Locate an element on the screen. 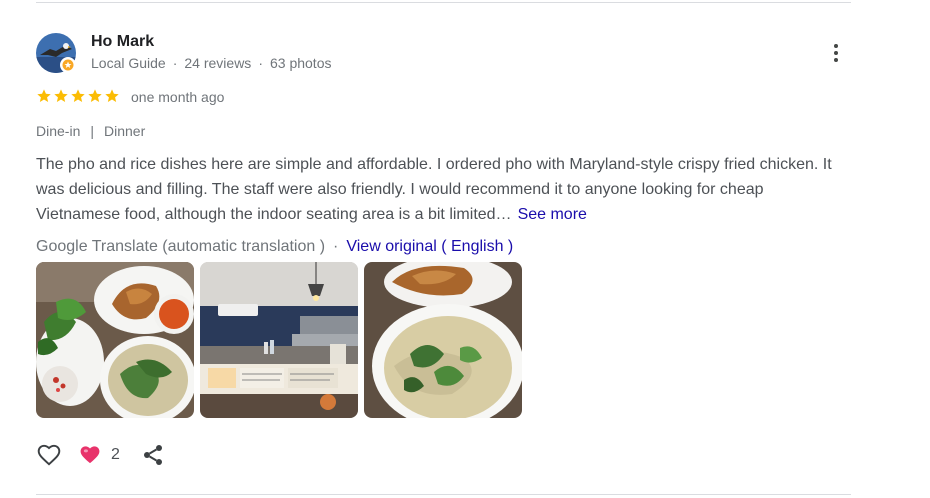 The width and height of the screenshot is (930, 498). see-more-link: See more is located at coordinates (552, 214).